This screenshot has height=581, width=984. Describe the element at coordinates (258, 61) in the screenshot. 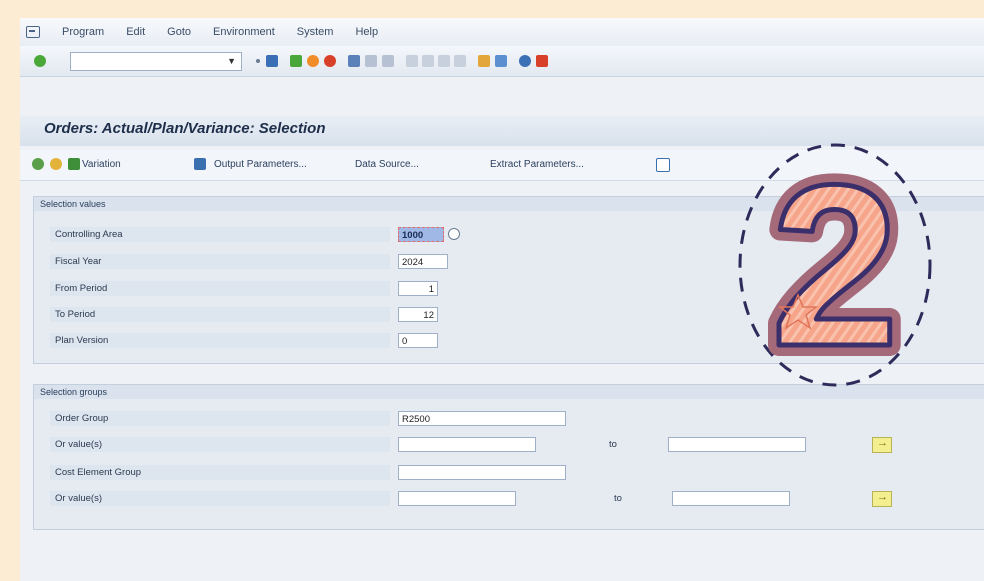

I see `separator-icon` at that location.